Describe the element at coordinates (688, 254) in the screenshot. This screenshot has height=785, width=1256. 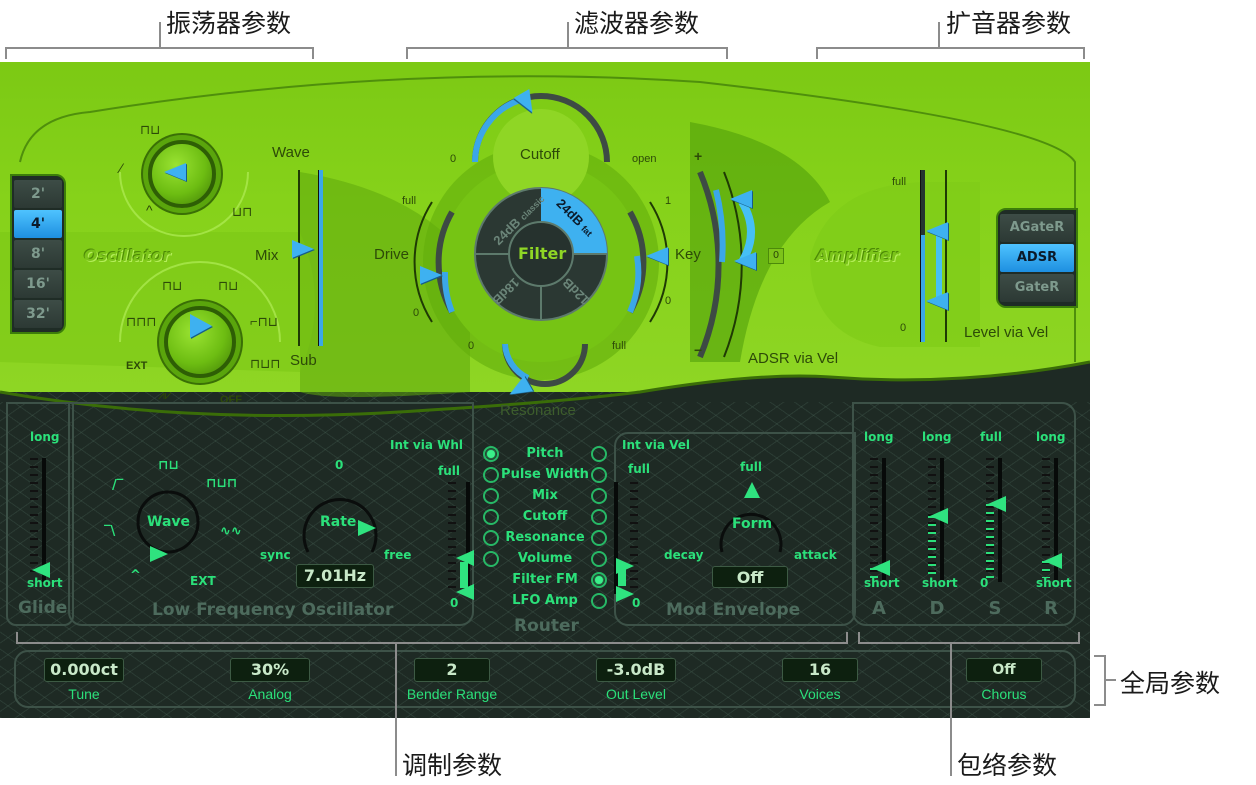
I see `key-label: Key` at that location.